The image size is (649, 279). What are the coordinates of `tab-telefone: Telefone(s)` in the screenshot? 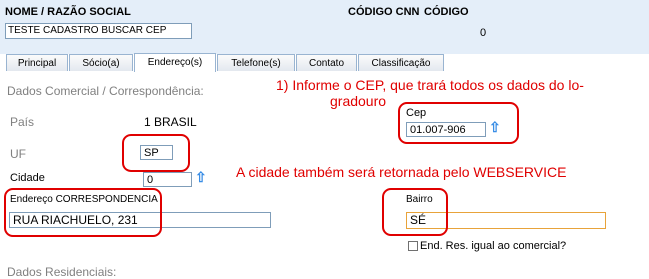 It's located at (256, 62).